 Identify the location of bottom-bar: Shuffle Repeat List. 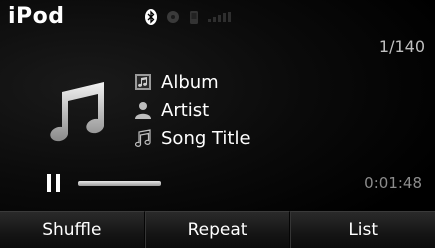
(217, 229).